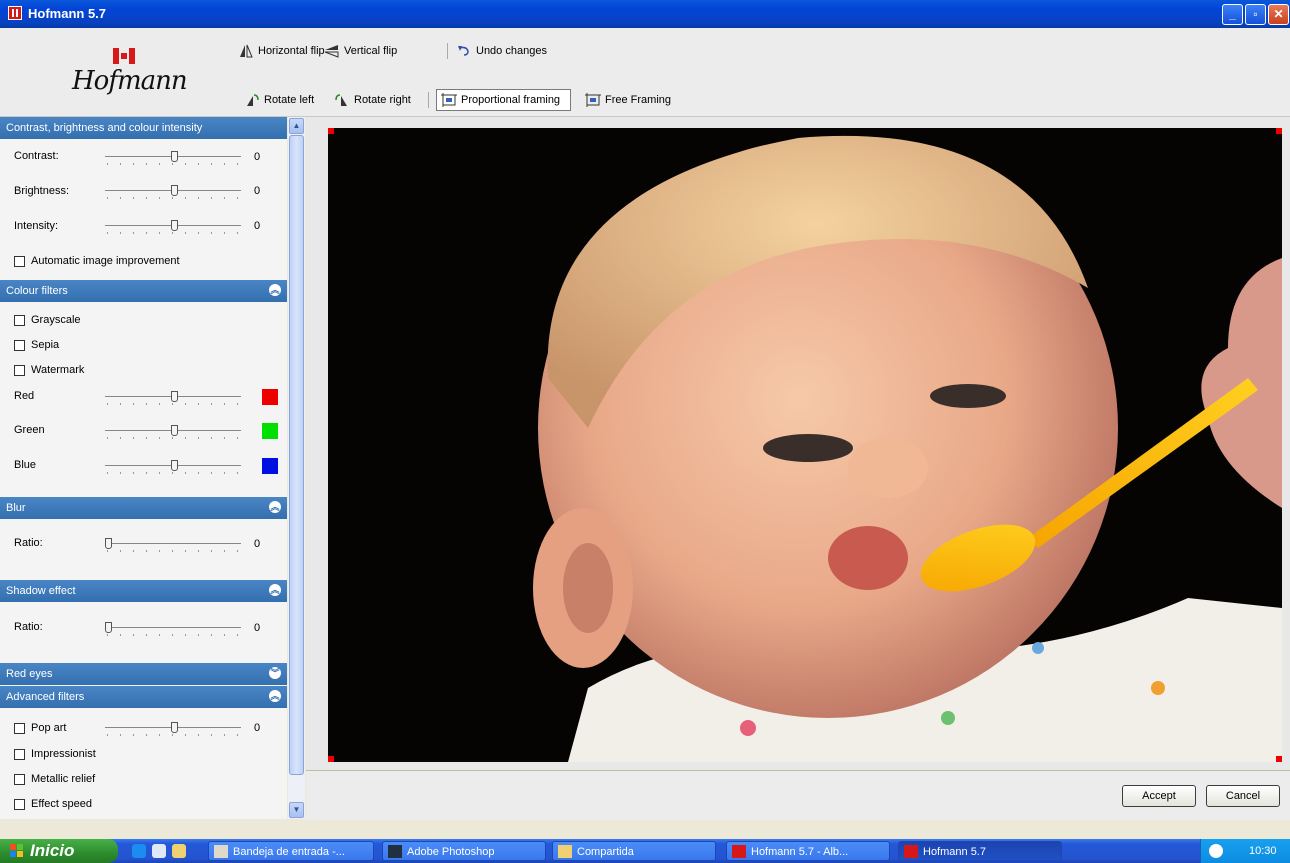 The width and height of the screenshot is (1290, 863). I want to click on sepia-checkbox: Sepia, so click(36, 345).